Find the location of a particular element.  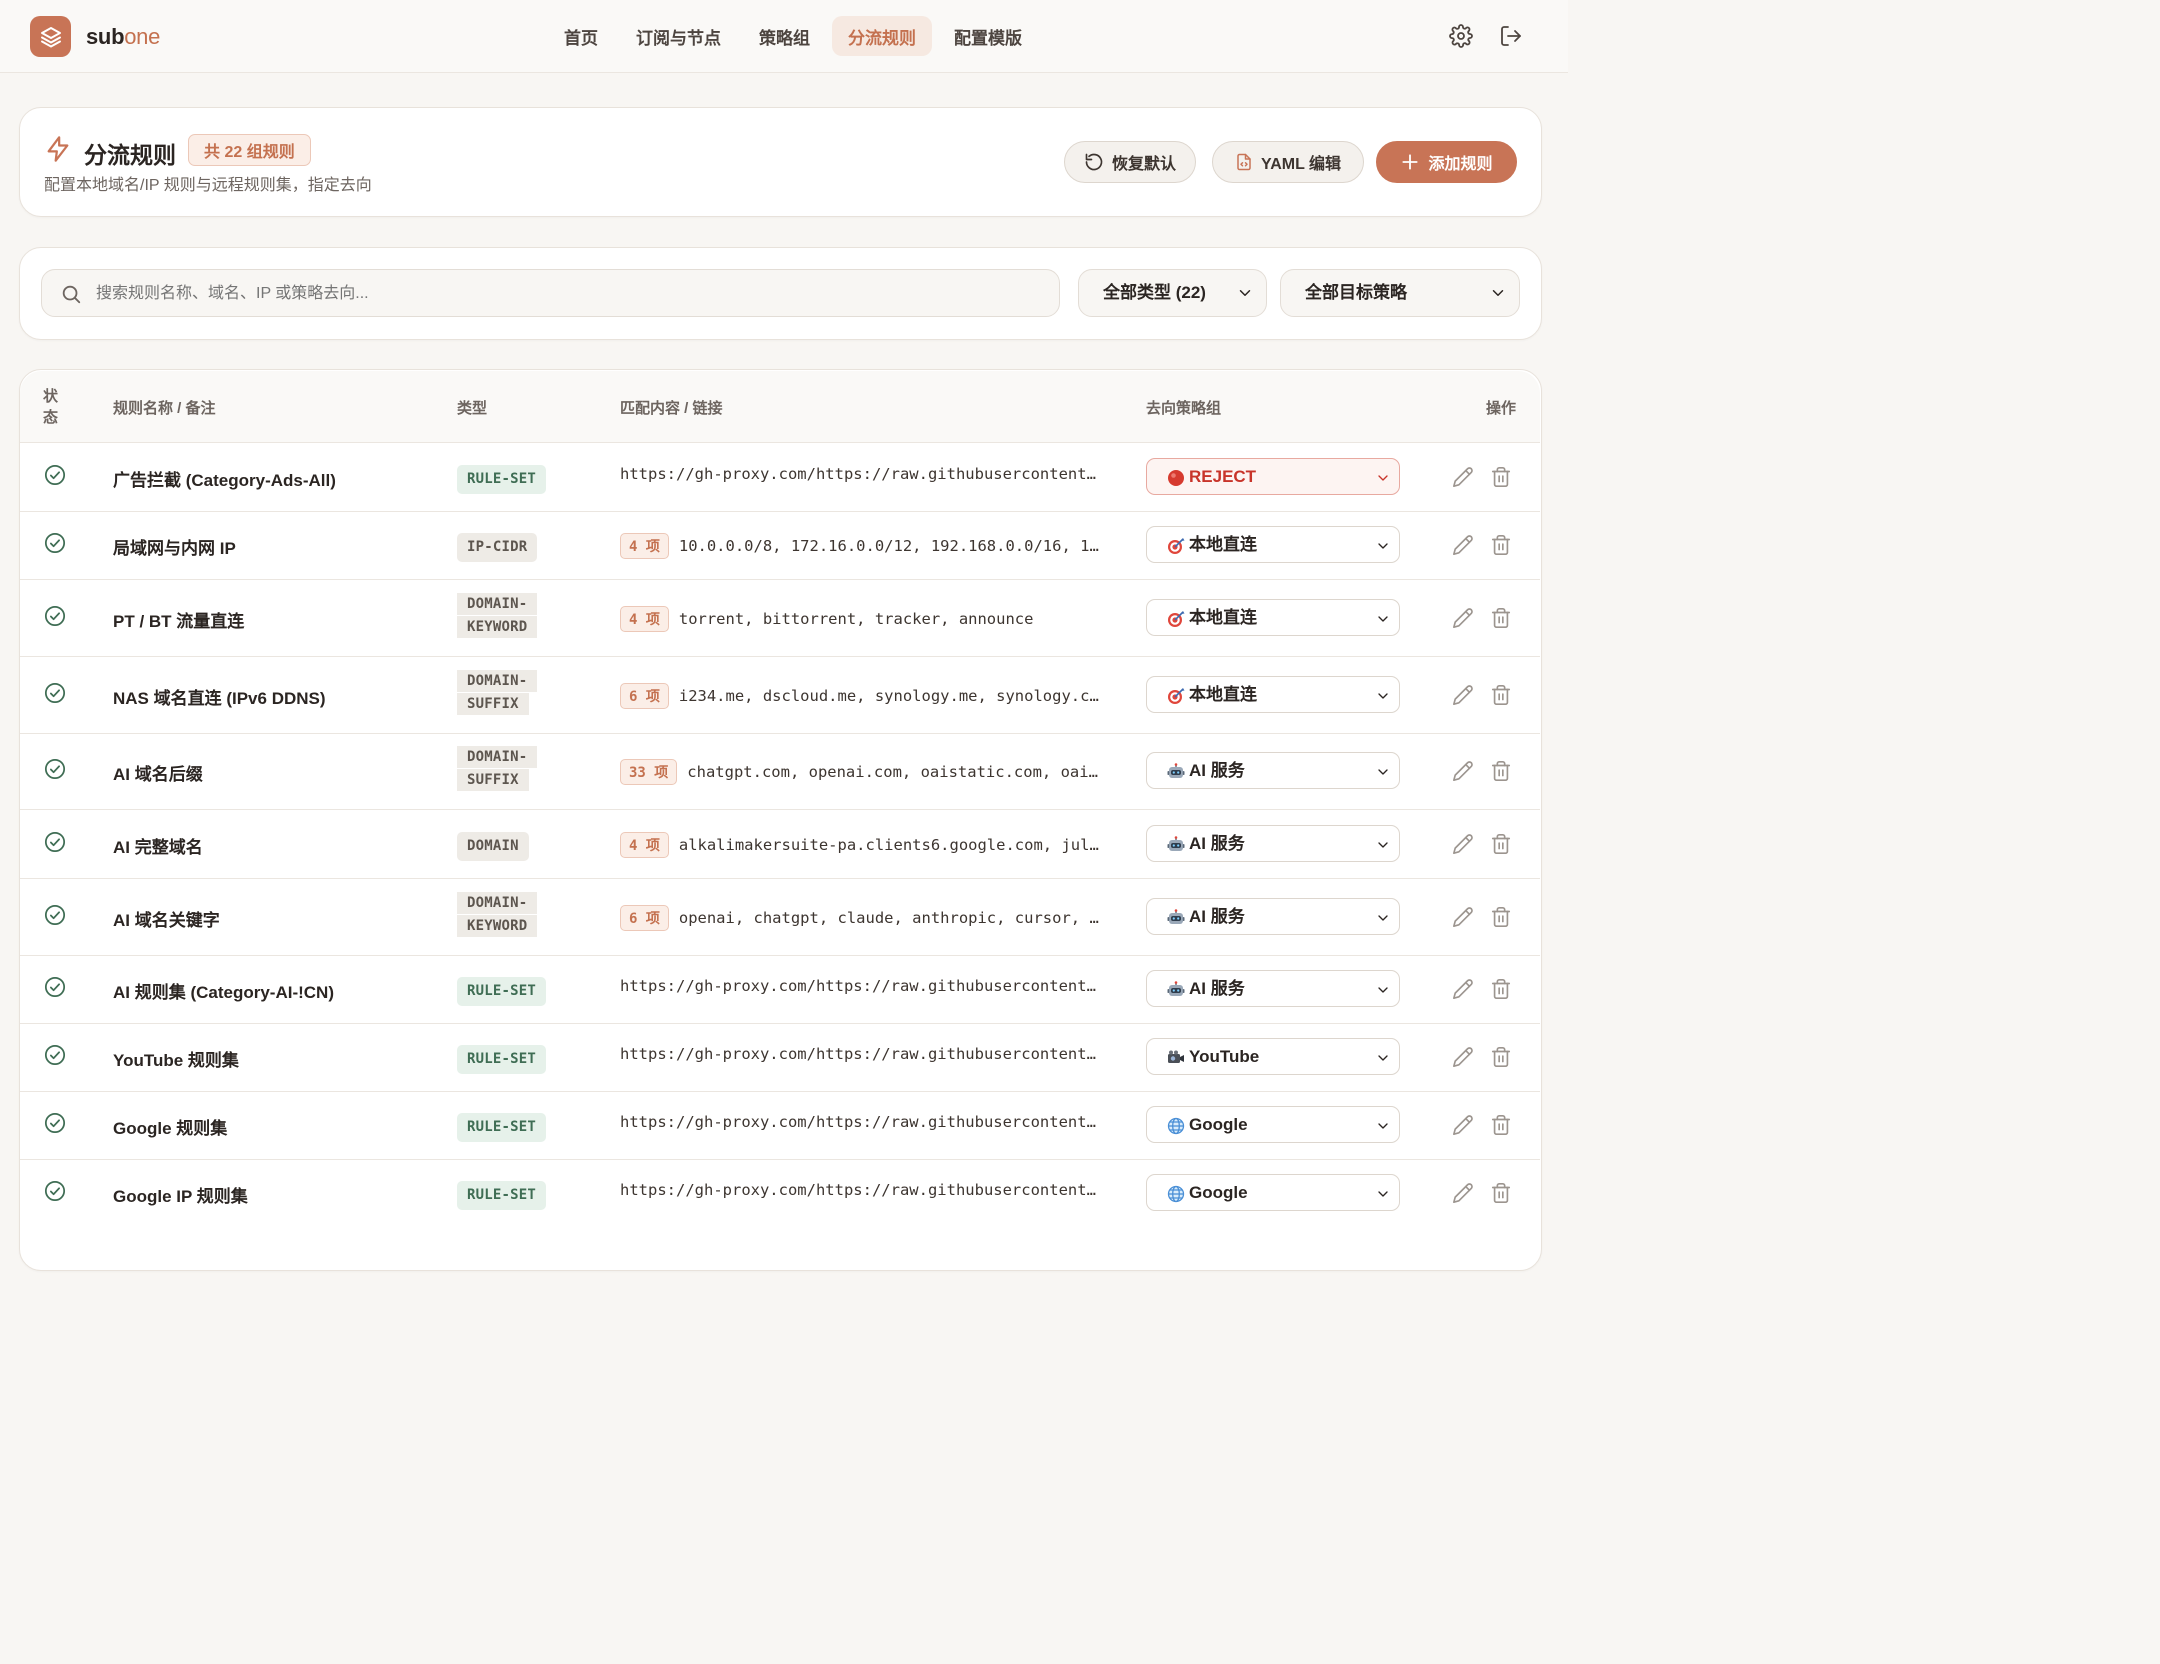

search-input is located at coordinates (546, 294).